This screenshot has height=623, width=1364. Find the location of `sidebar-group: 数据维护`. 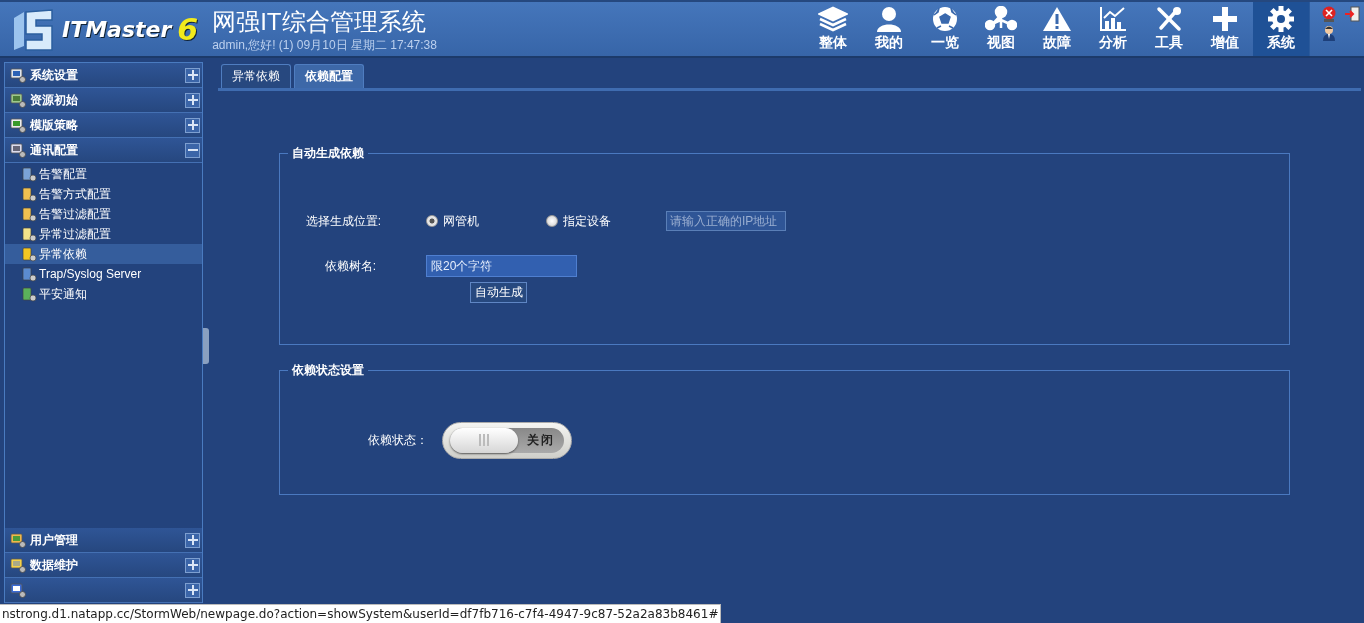

sidebar-group: 数据维护 is located at coordinates (103, 565).